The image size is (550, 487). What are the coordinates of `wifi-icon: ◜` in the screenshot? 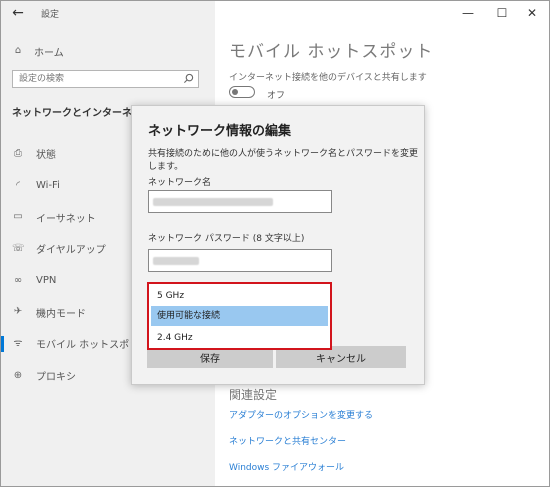 It's located at (18, 185).